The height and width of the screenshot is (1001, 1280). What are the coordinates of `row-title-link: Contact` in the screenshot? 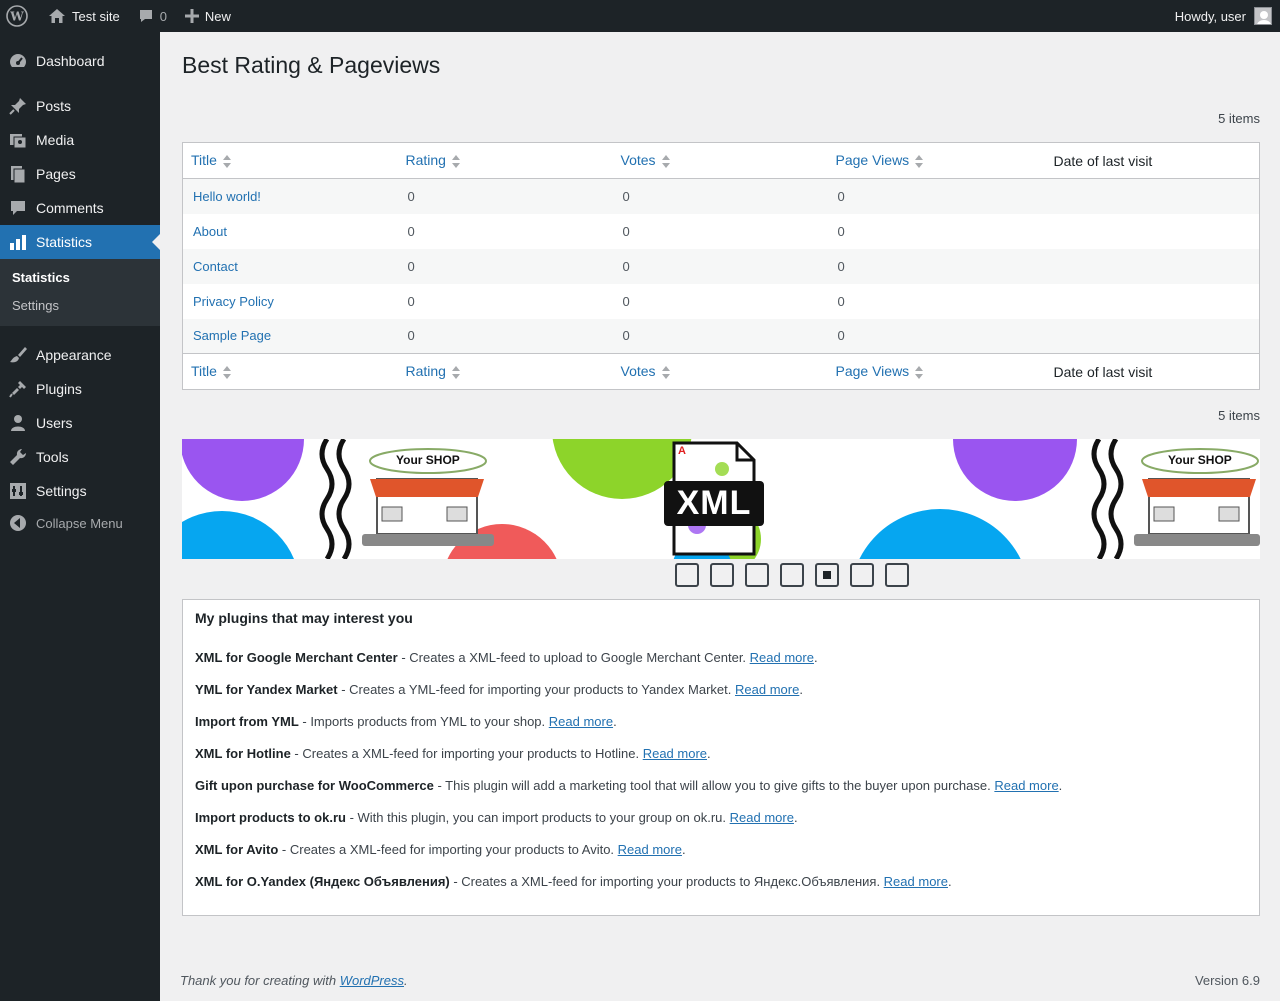 It's located at (215, 266).